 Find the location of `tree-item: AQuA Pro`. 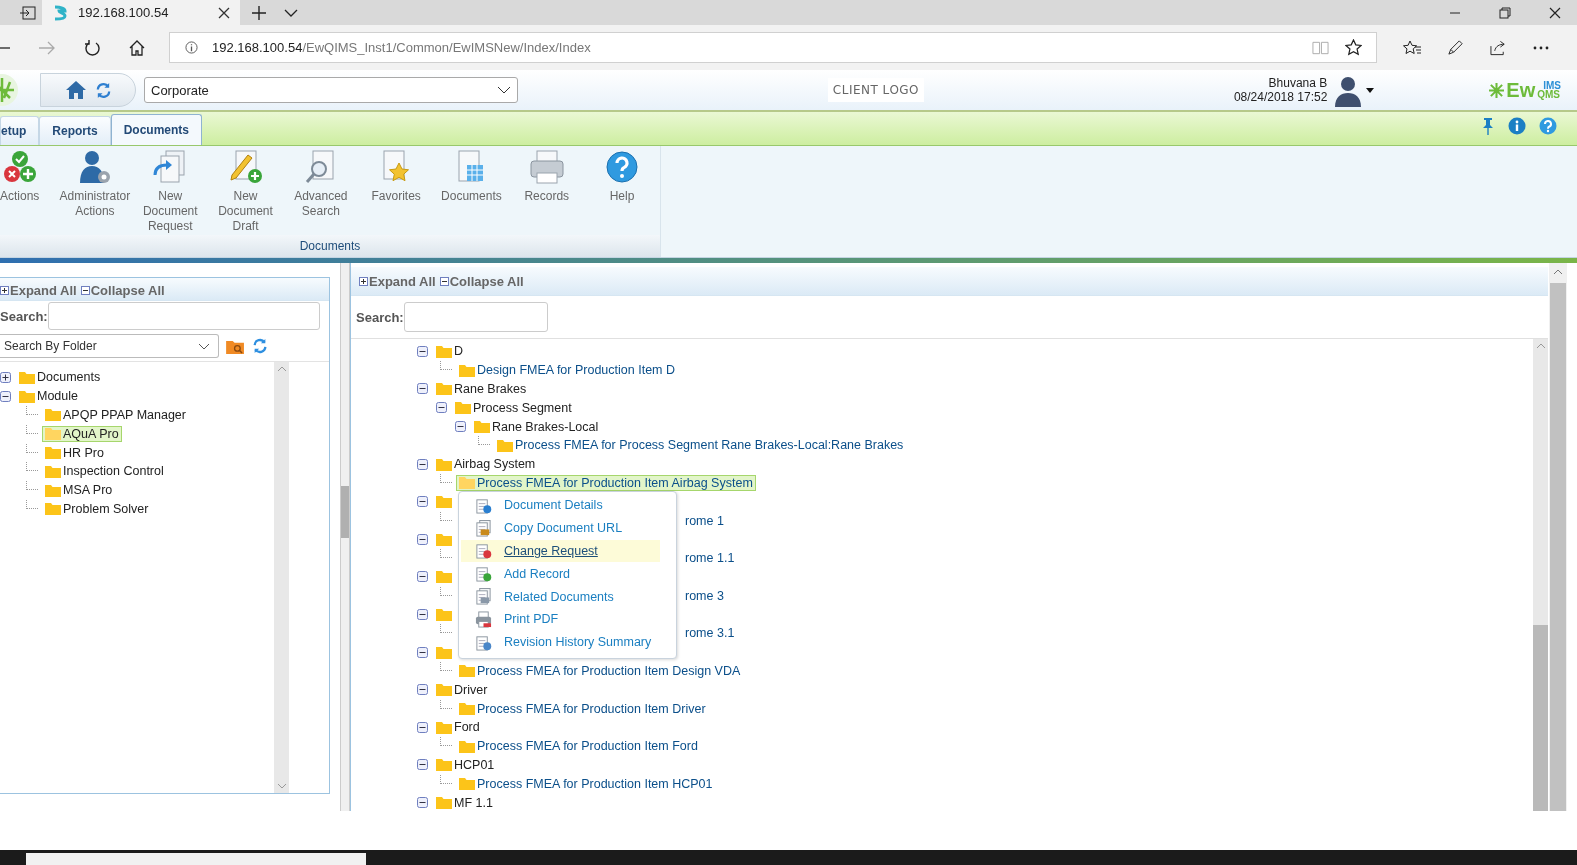

tree-item: AQuA Pro is located at coordinates (82, 433).